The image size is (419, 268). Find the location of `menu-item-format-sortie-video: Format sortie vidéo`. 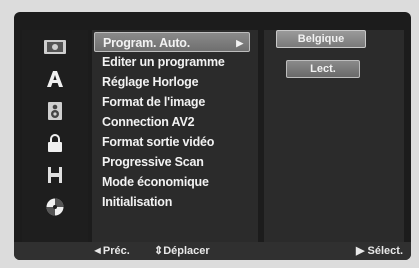

menu-item-format-sortie-video: Format sortie vidéo is located at coordinates (175, 142).